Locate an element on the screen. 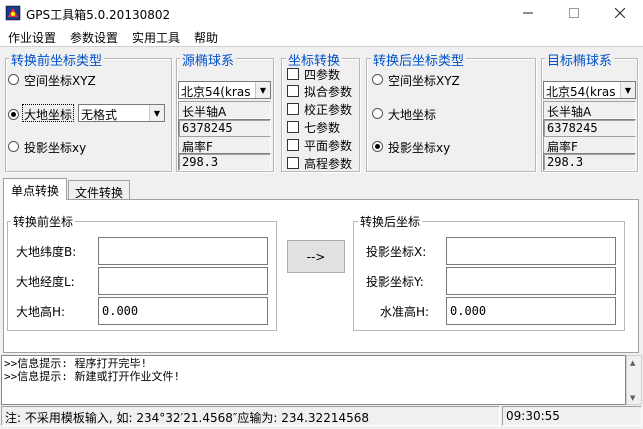 The image size is (643, 429). check-four-param is located at coordinates (293, 74).